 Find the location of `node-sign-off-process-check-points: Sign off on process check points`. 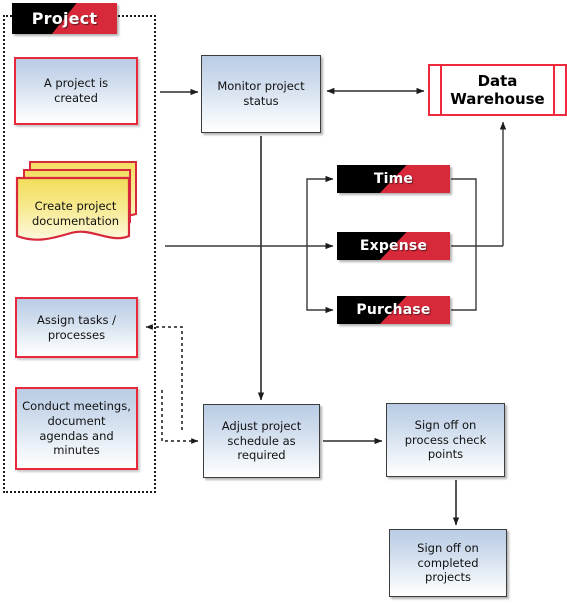

node-sign-off-process-check-points: Sign off on process check points is located at coordinates (445, 440).